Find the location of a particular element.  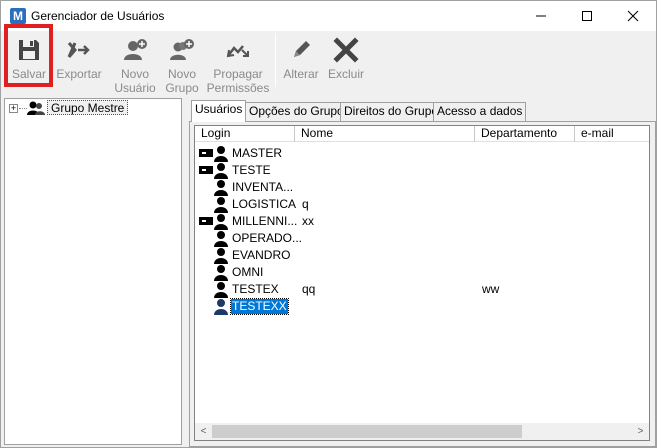

table-row: MILLENNI... xx is located at coordinates (422, 221).